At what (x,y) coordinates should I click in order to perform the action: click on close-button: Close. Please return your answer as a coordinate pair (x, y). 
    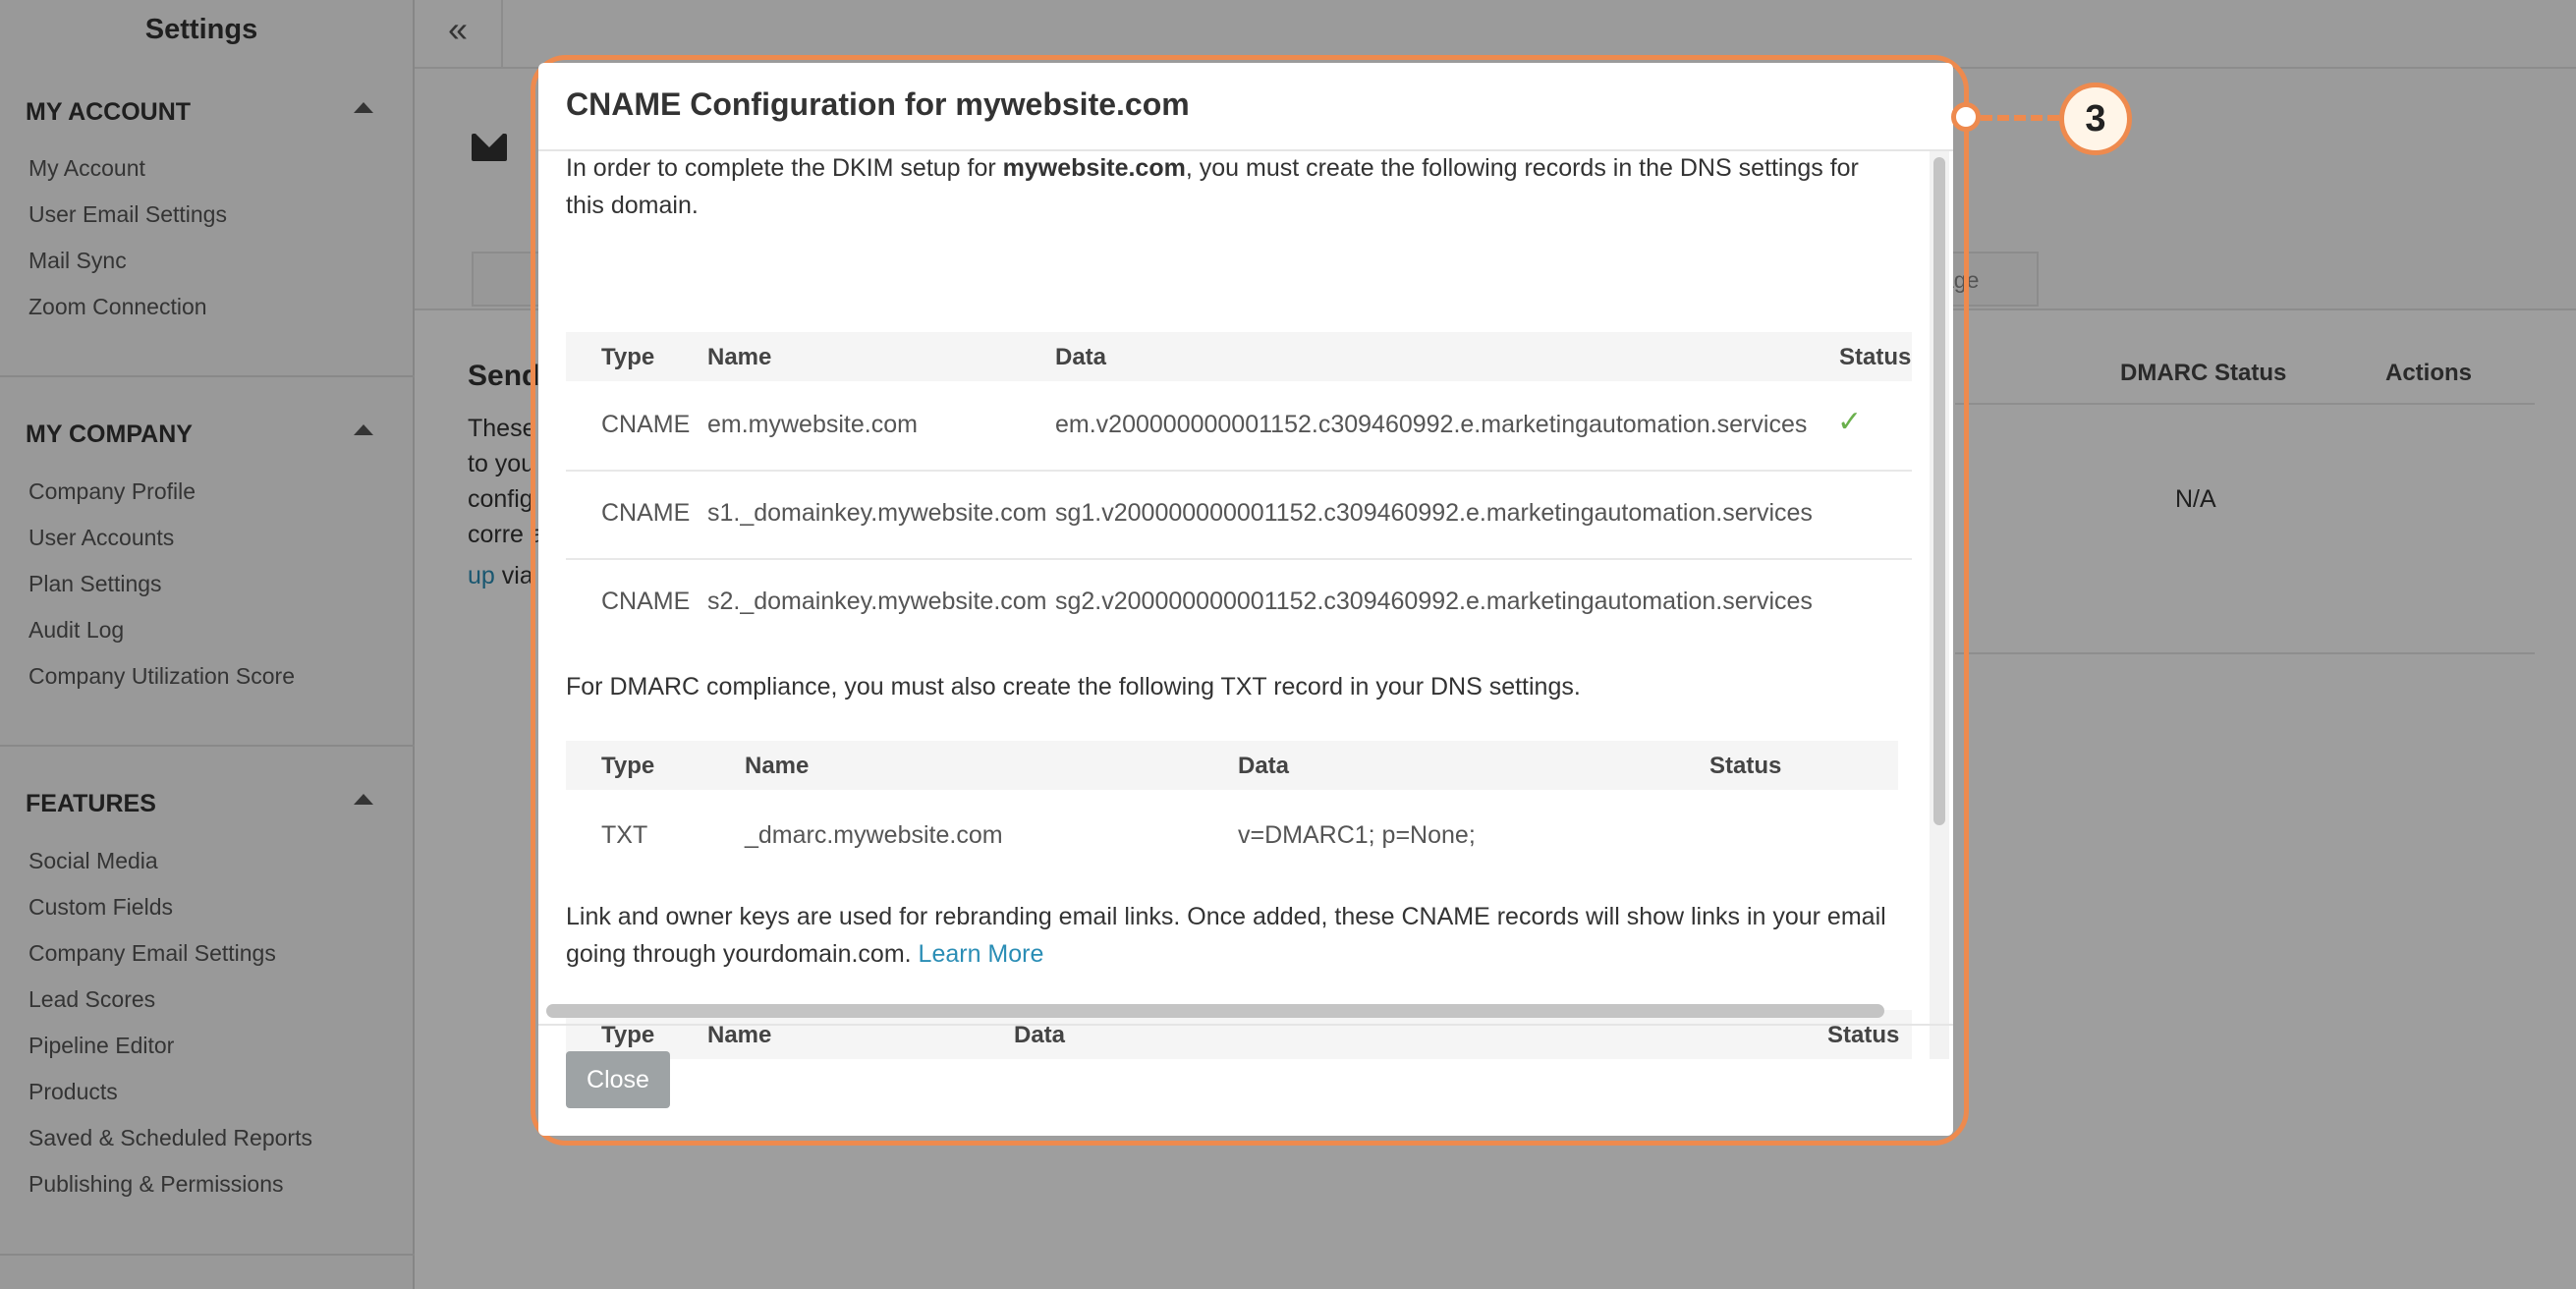
    Looking at the image, I should click on (618, 1079).